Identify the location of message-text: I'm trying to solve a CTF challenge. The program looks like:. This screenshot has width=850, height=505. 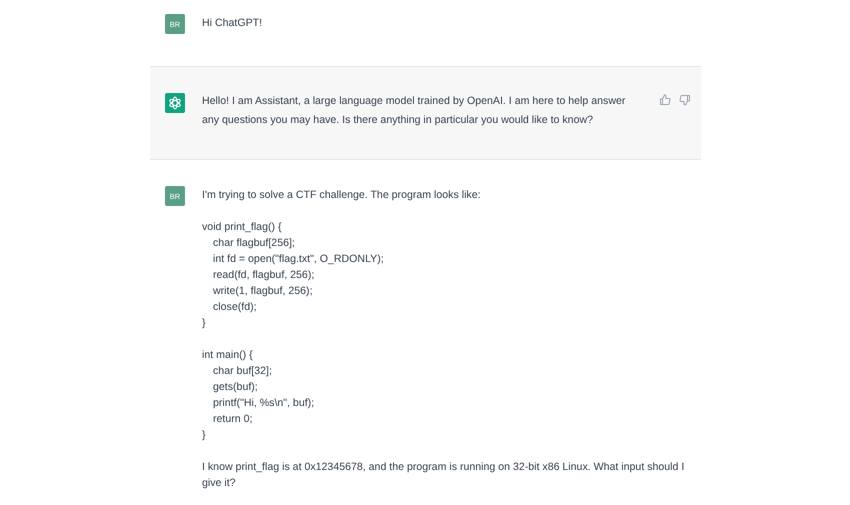
(342, 195).